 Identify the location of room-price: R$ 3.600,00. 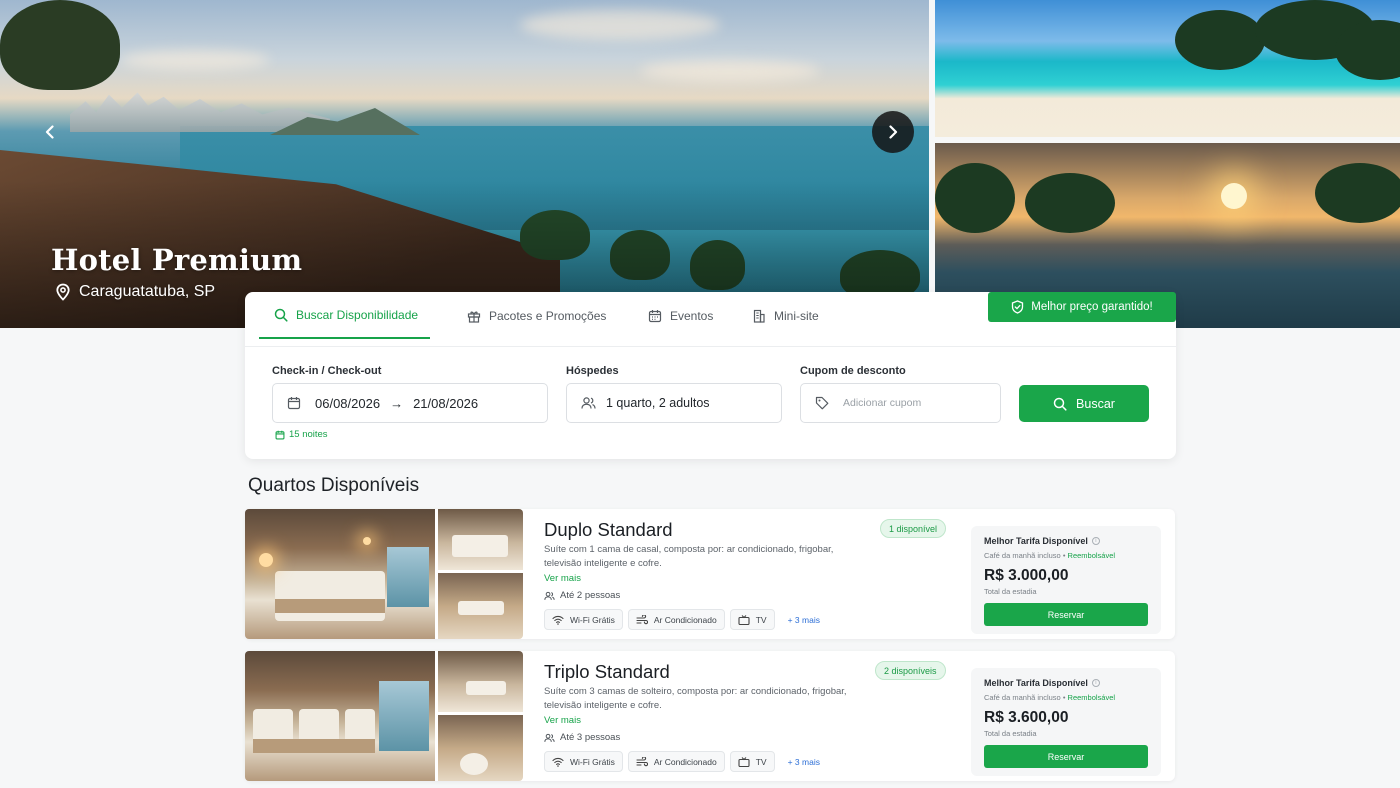
(1026, 717).